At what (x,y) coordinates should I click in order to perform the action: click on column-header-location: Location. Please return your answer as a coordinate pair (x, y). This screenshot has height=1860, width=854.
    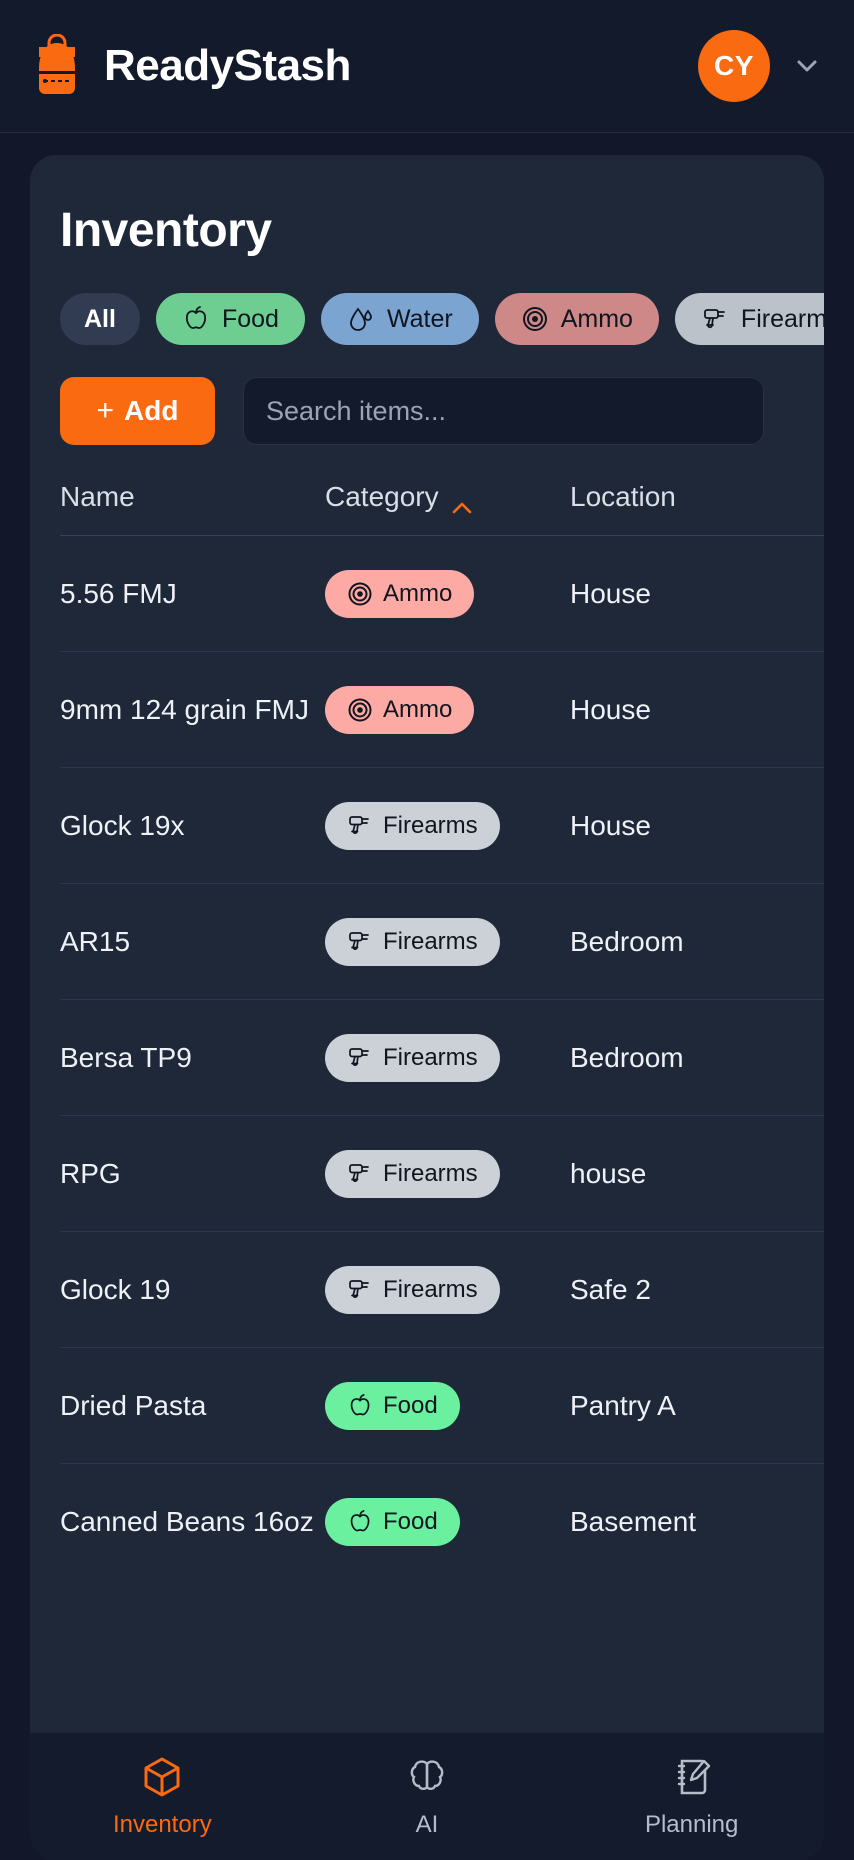
    Looking at the image, I should click on (667, 497).